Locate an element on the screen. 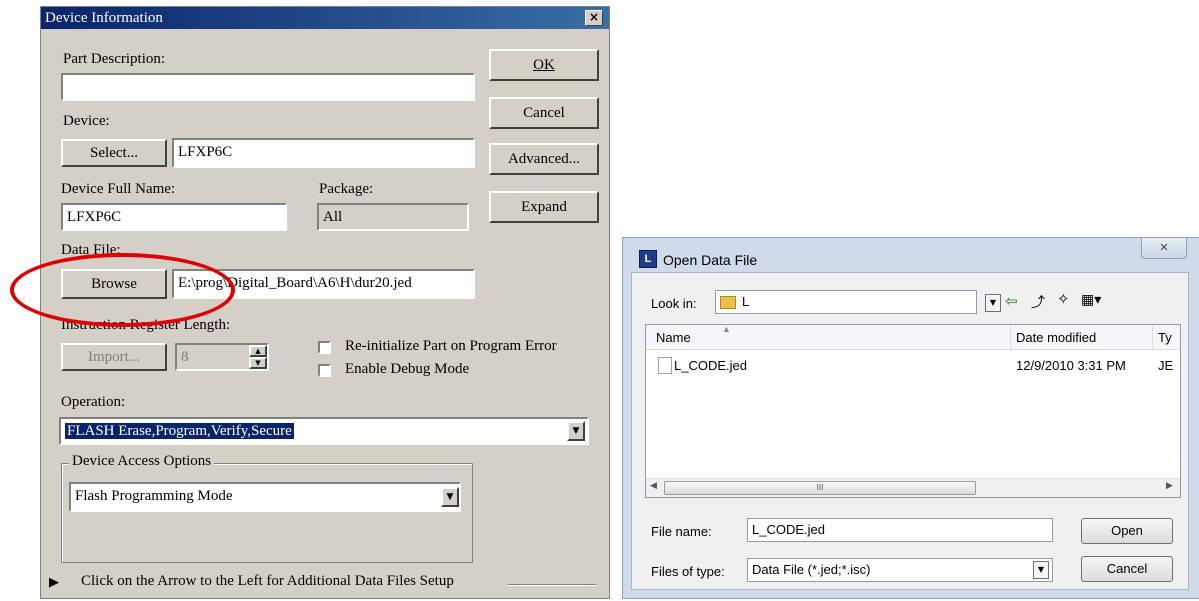 Image resolution: width=1199 pixels, height=601 pixels. look-in-select: L is located at coordinates (846, 302).